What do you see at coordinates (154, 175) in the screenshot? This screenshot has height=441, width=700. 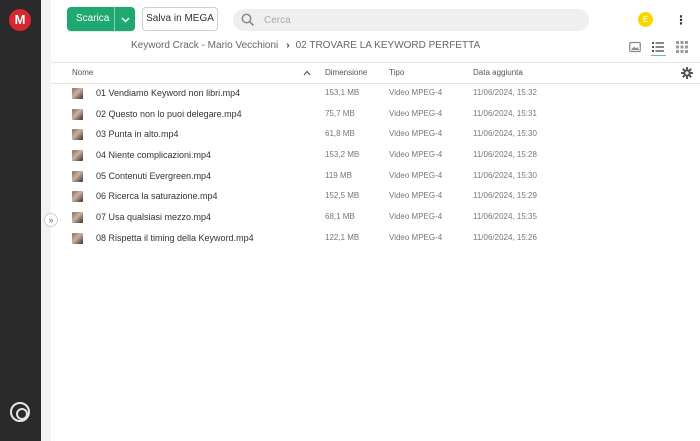 I see `file-name: 05 Contenuti Evergreen.mp4` at bounding box center [154, 175].